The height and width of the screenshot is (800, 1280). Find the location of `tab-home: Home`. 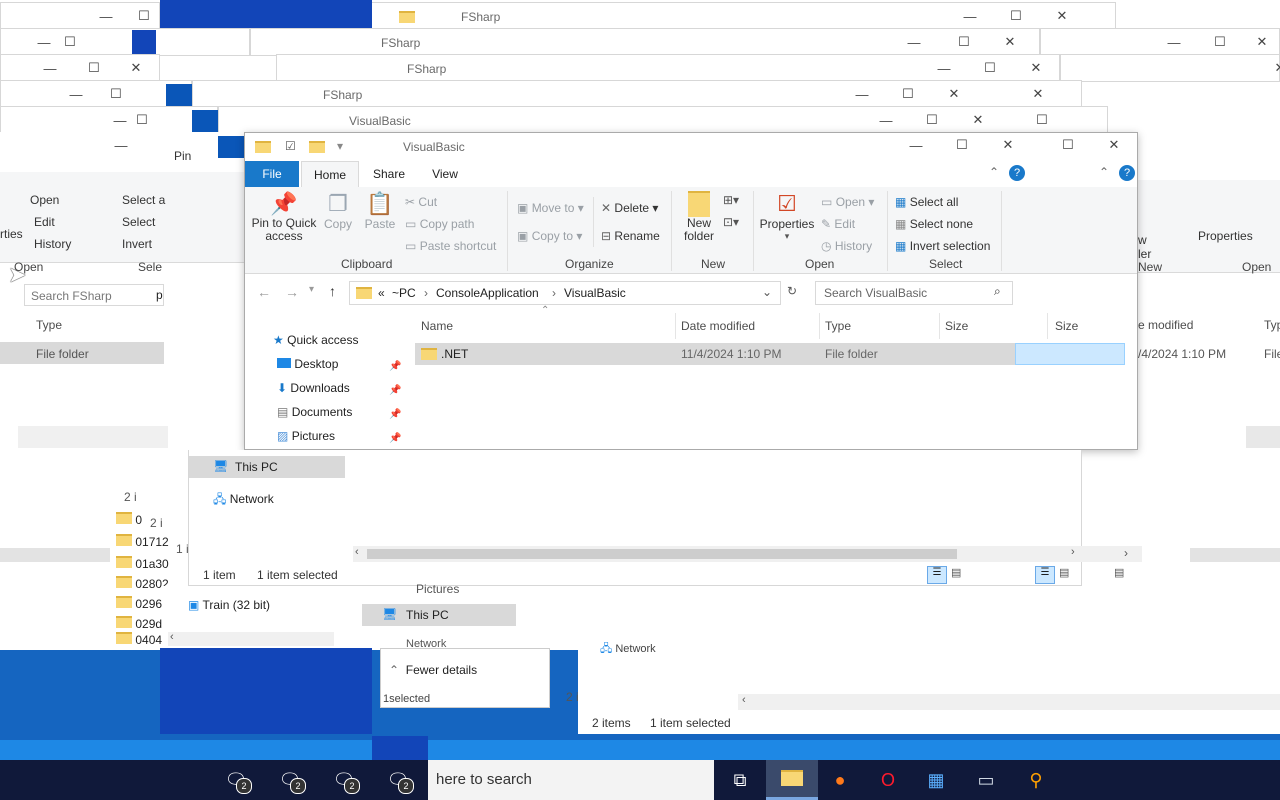

tab-home: Home is located at coordinates (330, 174).